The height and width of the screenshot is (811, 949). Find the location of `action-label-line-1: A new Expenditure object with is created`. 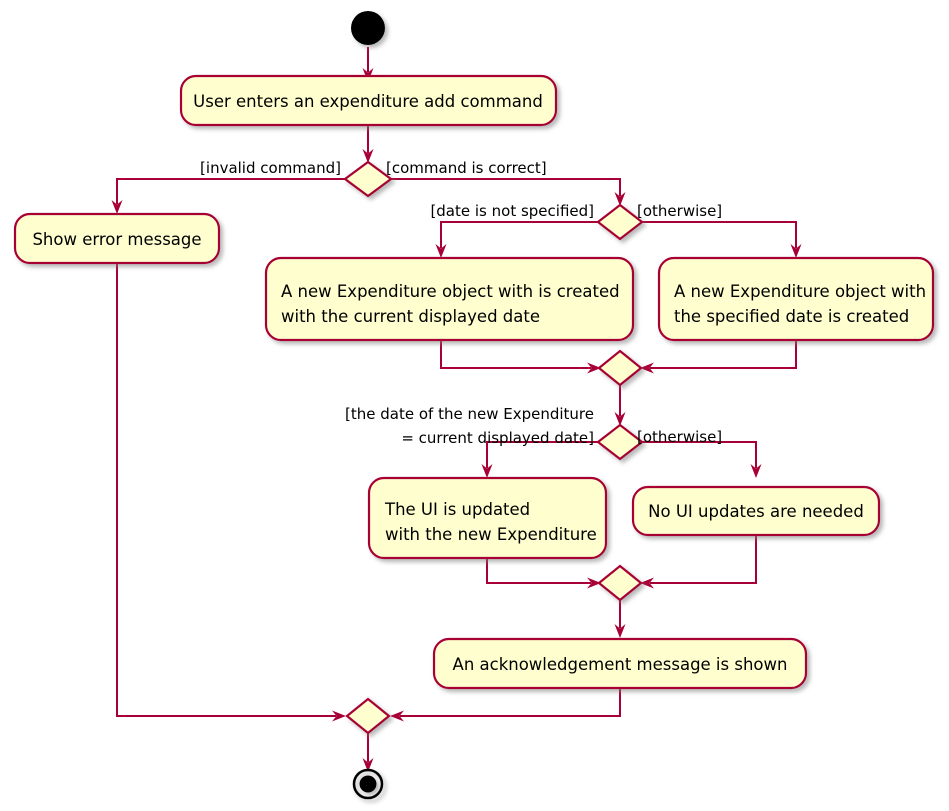

action-label-line-1: A new Expenditure object with is created is located at coordinates (450, 291).